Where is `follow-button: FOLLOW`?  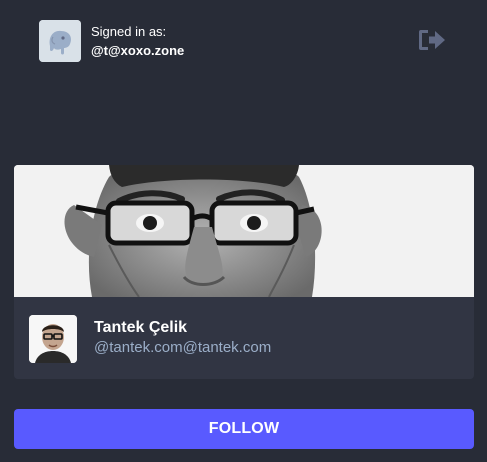 follow-button: FOLLOW is located at coordinates (244, 429).